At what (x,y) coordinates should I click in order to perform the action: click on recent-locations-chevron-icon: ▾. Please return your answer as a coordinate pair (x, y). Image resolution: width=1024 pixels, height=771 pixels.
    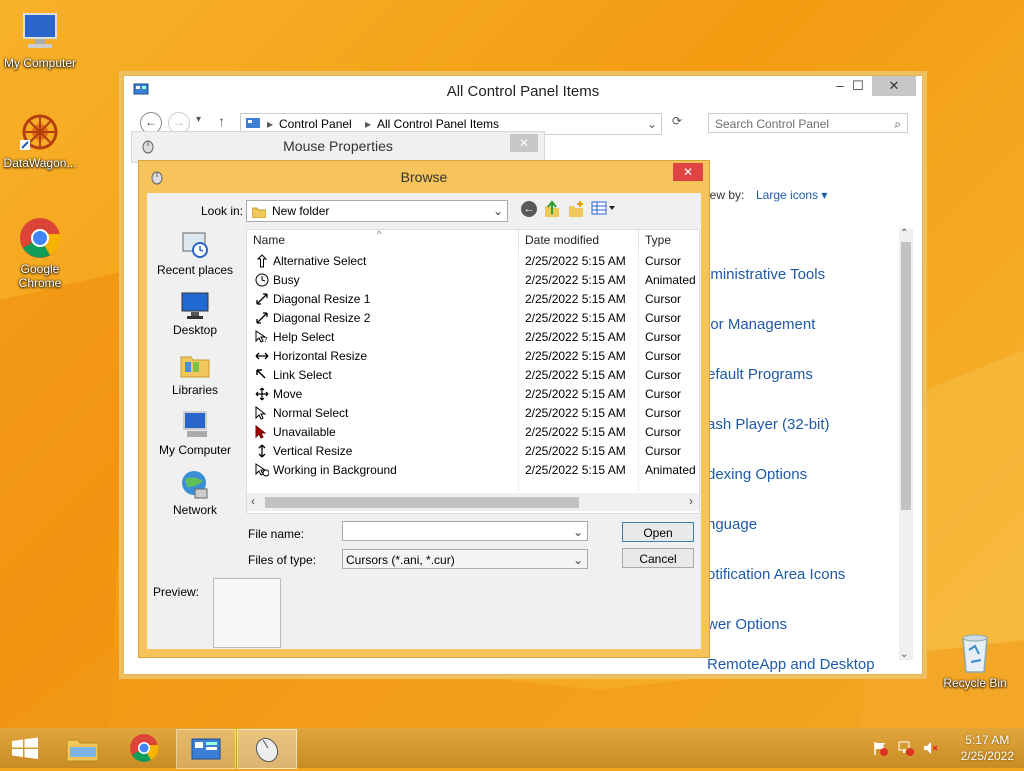
    Looking at the image, I should click on (198, 119).